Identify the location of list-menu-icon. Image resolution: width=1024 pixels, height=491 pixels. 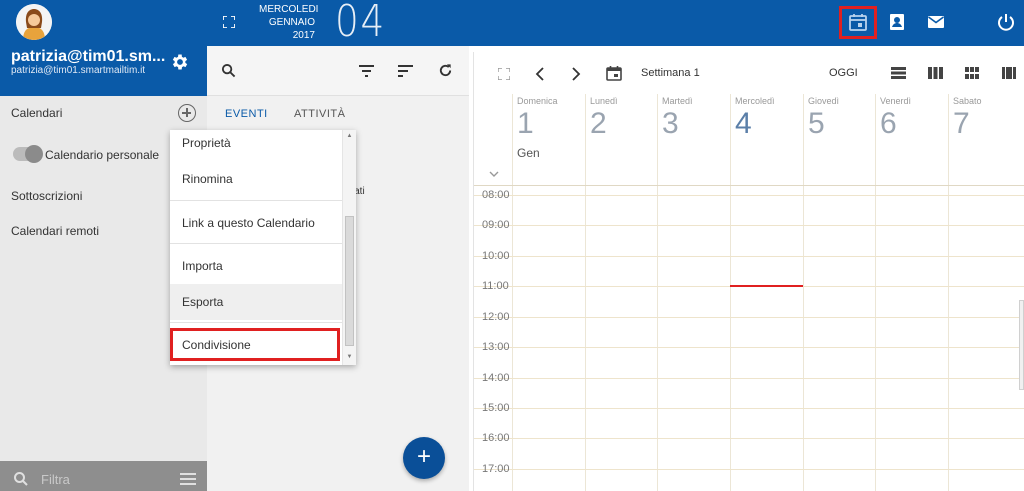
(188, 479).